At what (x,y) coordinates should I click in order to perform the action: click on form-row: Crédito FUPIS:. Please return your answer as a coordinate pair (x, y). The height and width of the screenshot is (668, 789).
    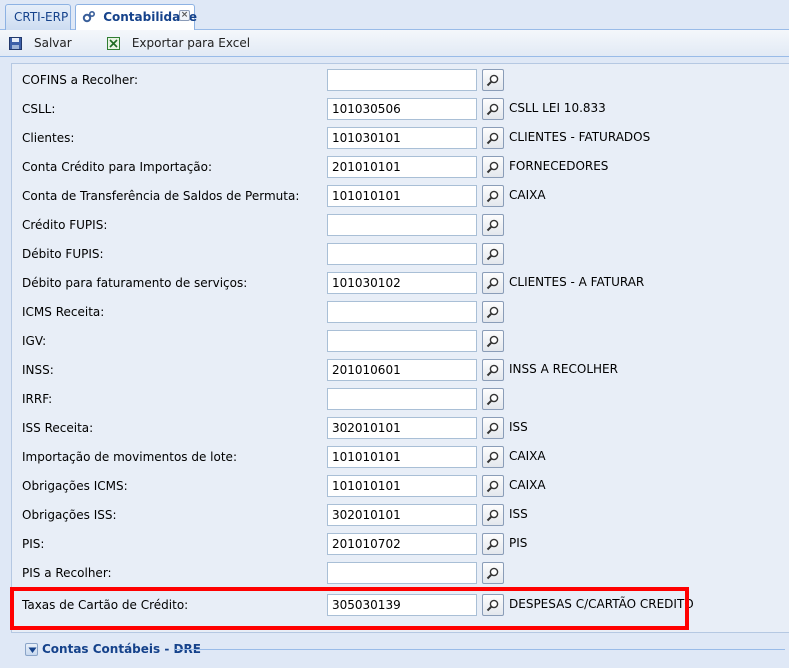
    Looking at the image, I should click on (392, 225).